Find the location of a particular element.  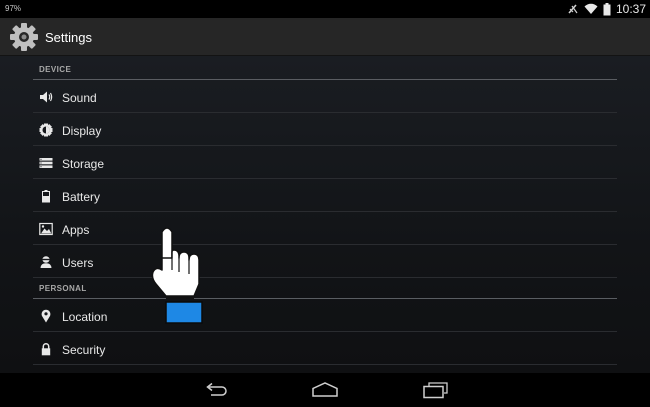

settings-item-label: Storage is located at coordinates (83, 164).